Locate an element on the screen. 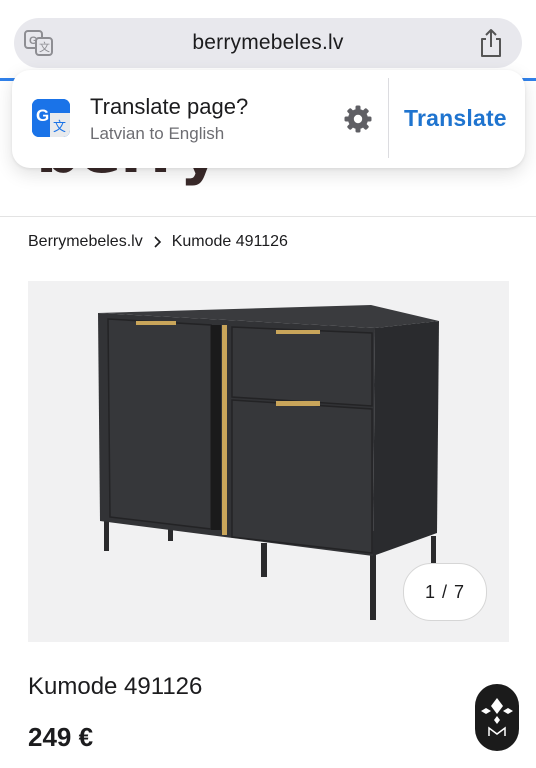 The width and height of the screenshot is (536, 768). breadcrumb: Berrymebeles.lv Kumode 491126 is located at coordinates (158, 242).